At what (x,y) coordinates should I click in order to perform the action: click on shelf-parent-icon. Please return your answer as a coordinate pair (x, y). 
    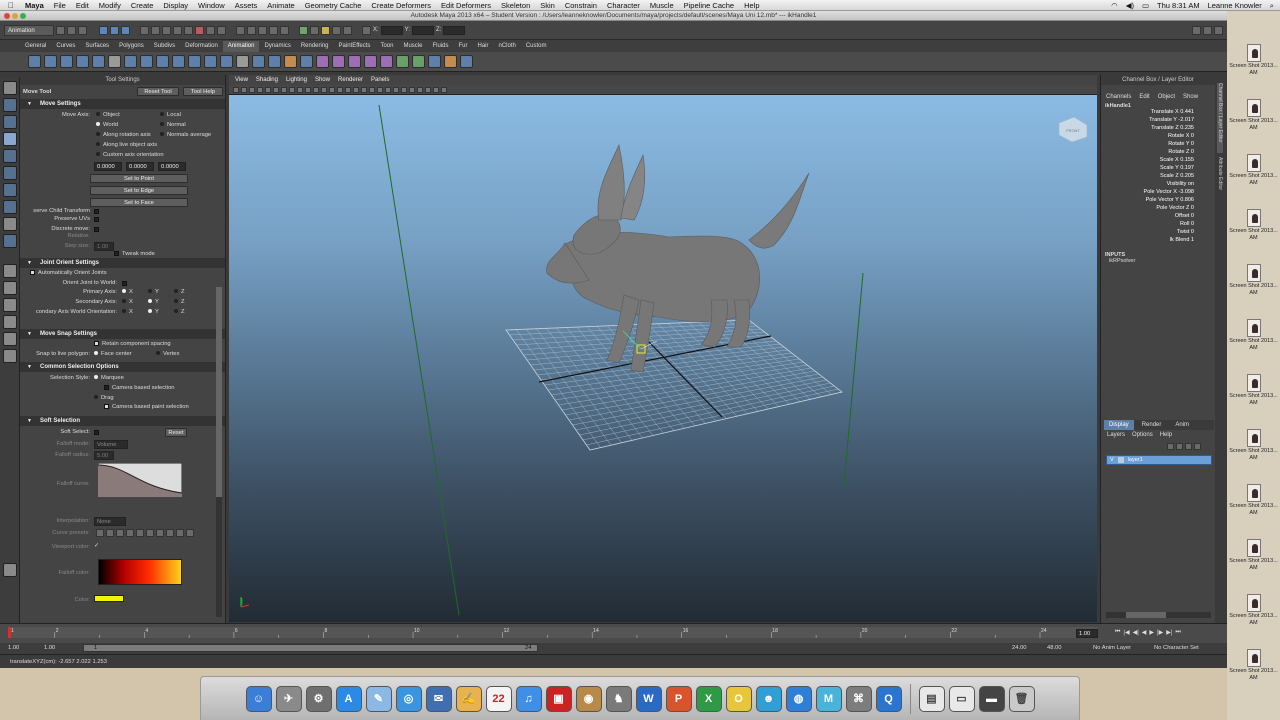
    Looking at the image, I should click on (306, 61).